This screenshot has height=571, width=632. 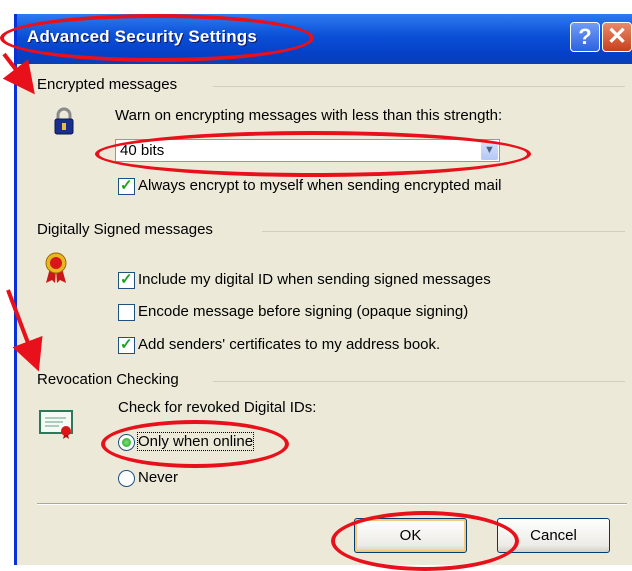 I want to click on annotation-arrow-mid, so click(x=24, y=330).